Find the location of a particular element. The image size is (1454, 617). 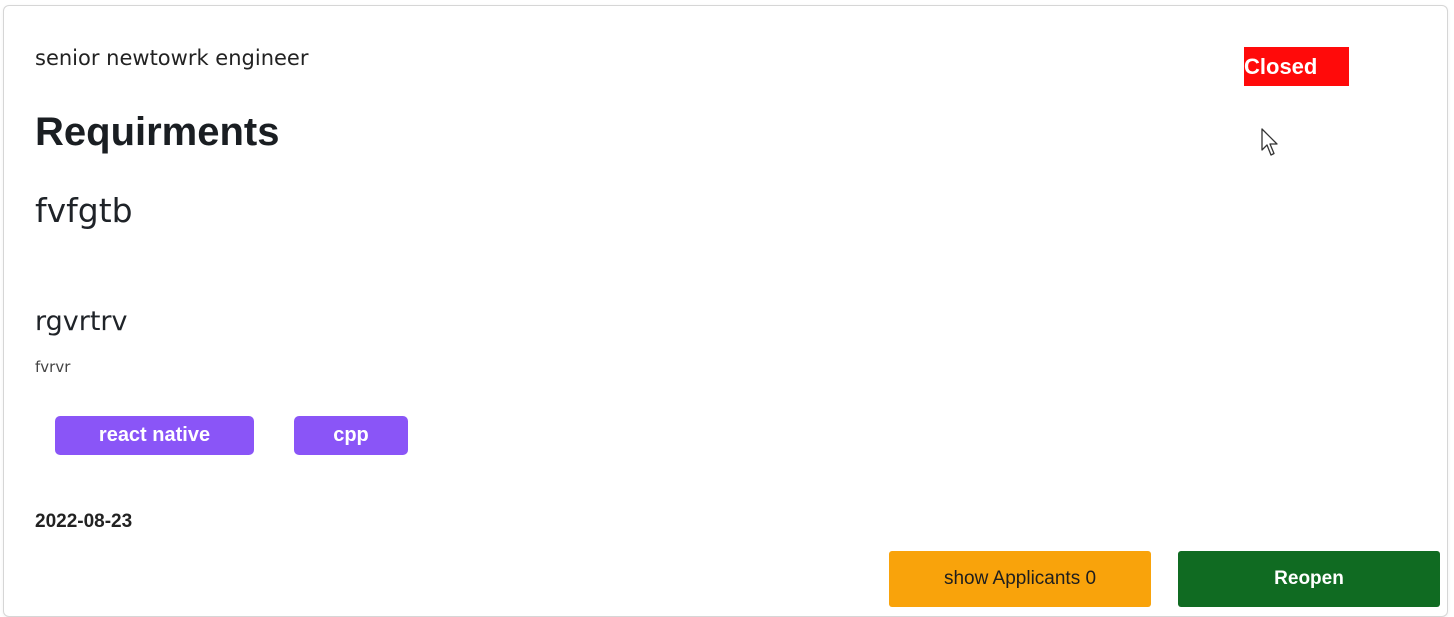

mouse-pointer-icon is located at coordinates (1269, 142).